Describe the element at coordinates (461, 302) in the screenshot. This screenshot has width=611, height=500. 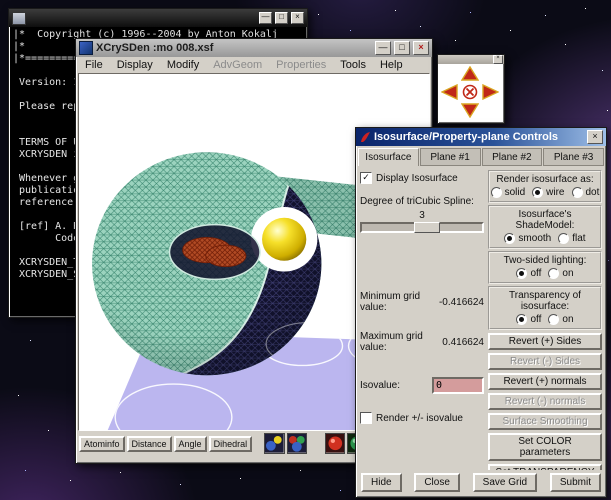
I see `min-grid-value: -0.416624` at that location.